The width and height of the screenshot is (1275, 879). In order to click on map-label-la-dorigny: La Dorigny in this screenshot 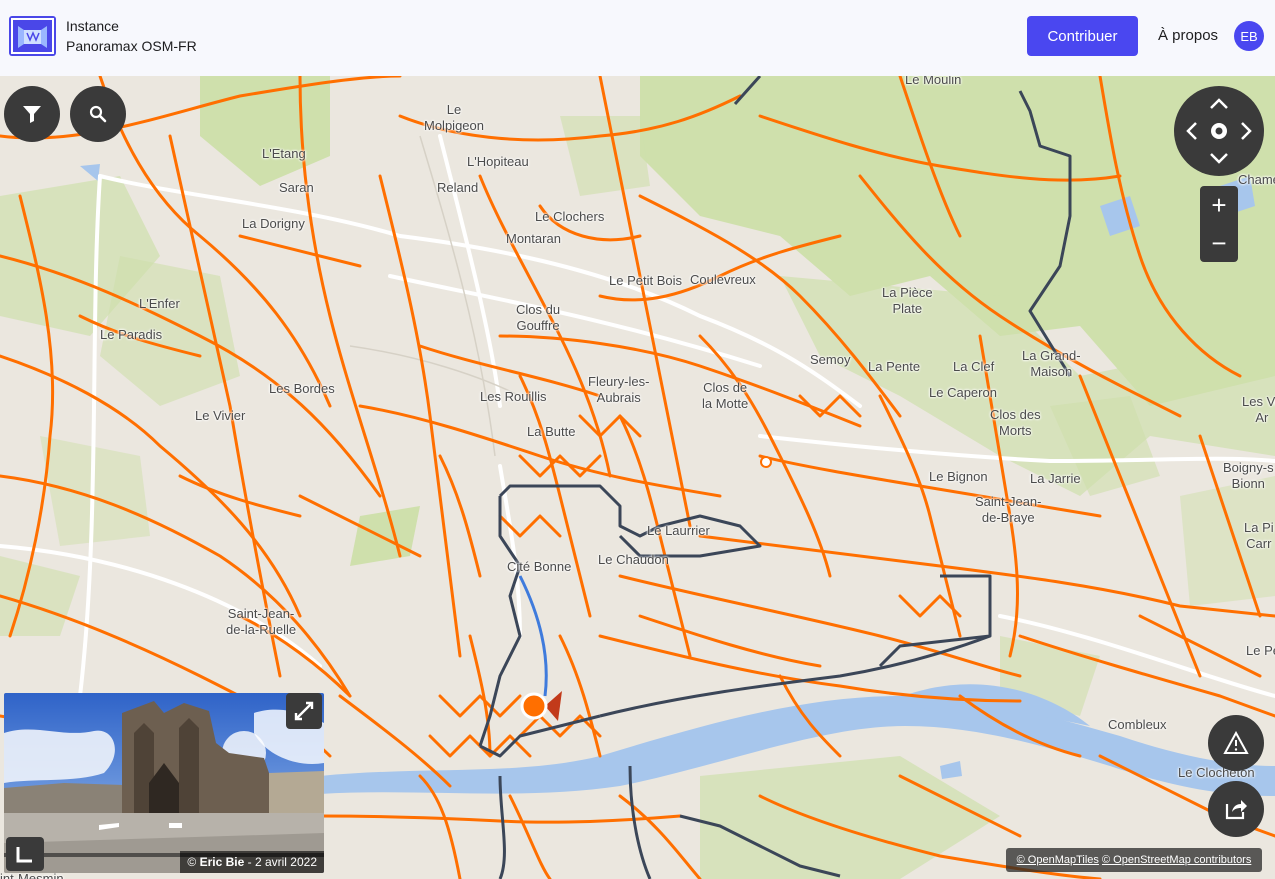, I will do `click(273, 223)`.